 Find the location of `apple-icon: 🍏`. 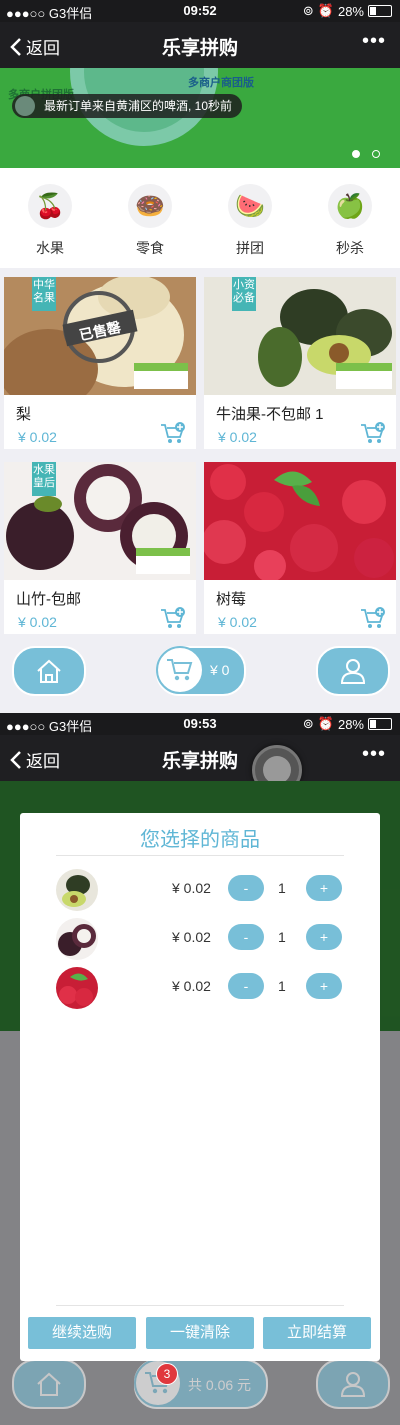

apple-icon: 🍏 is located at coordinates (350, 206).